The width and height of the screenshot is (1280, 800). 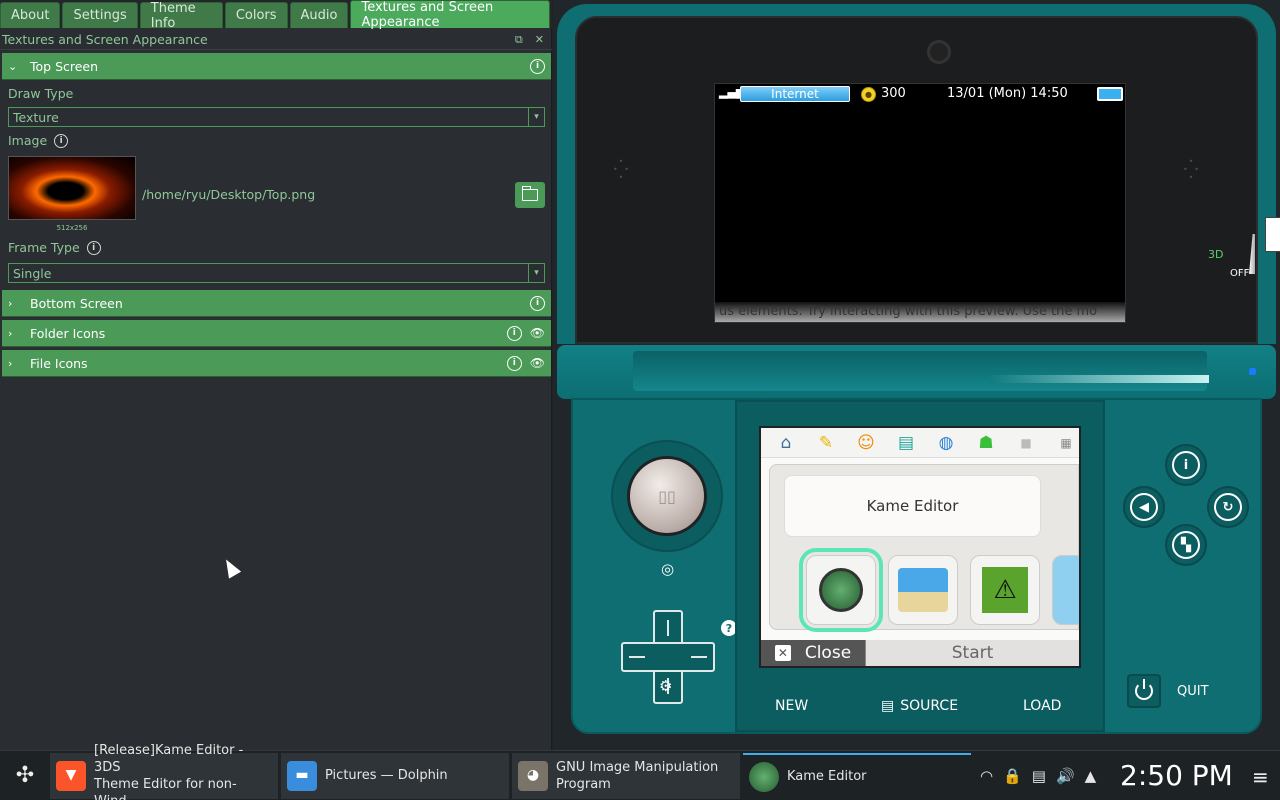 What do you see at coordinates (906, 443) in the screenshot?
I see `chat-icon: ▤` at bounding box center [906, 443].